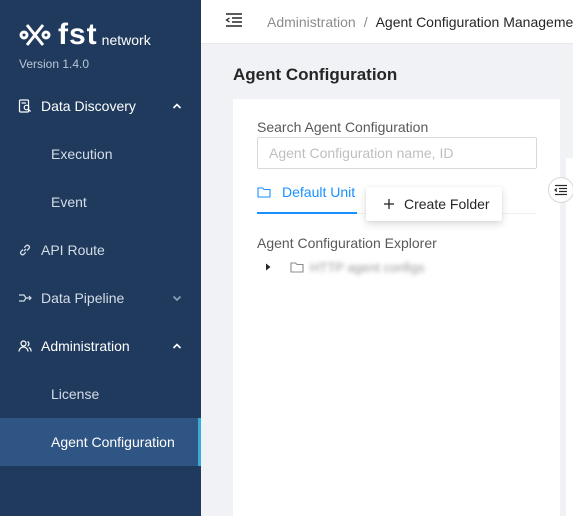 The image size is (573, 516). Describe the element at coordinates (126, 40) in the screenshot. I see `logo-text-sub: network` at that location.